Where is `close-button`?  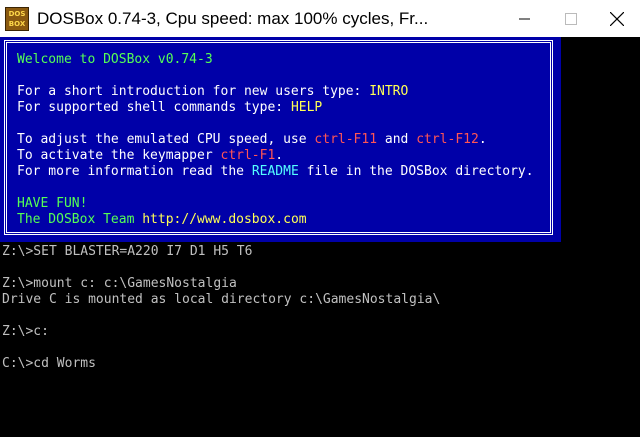
close-button is located at coordinates (617, 18).